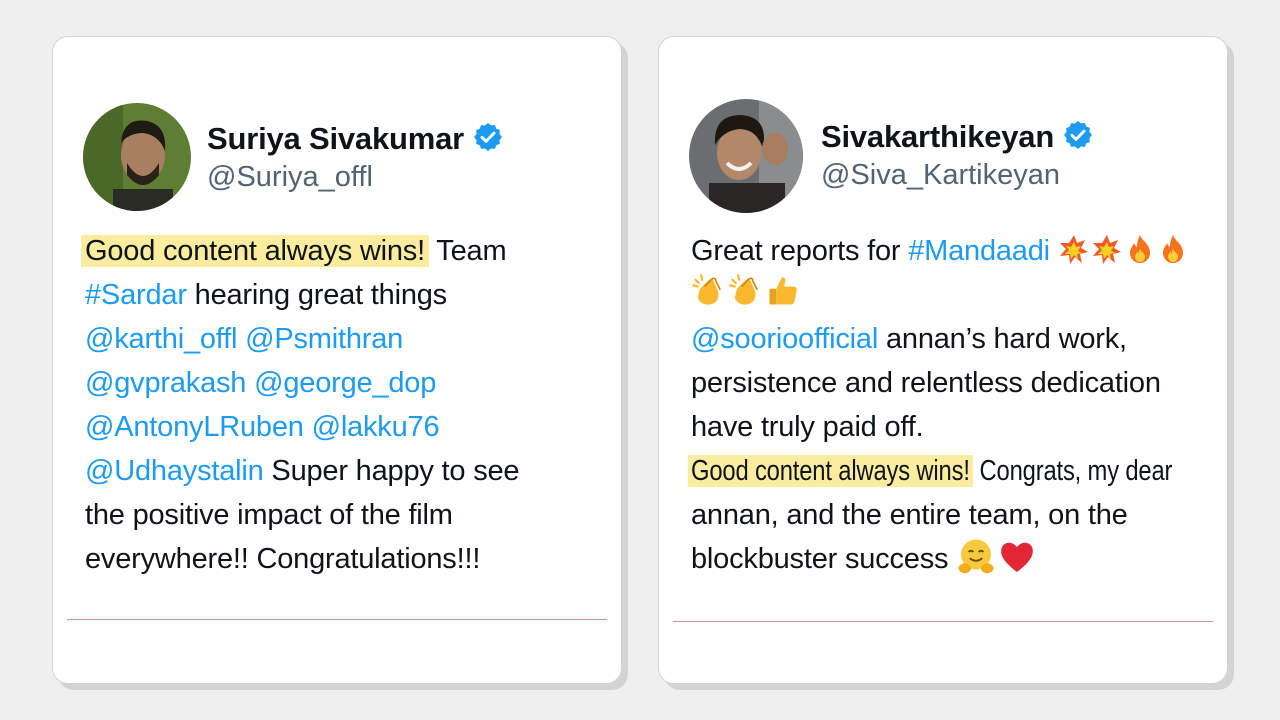 The height and width of the screenshot is (720, 1280). I want to click on display-name: Suriya Sivakumar, so click(355, 139).